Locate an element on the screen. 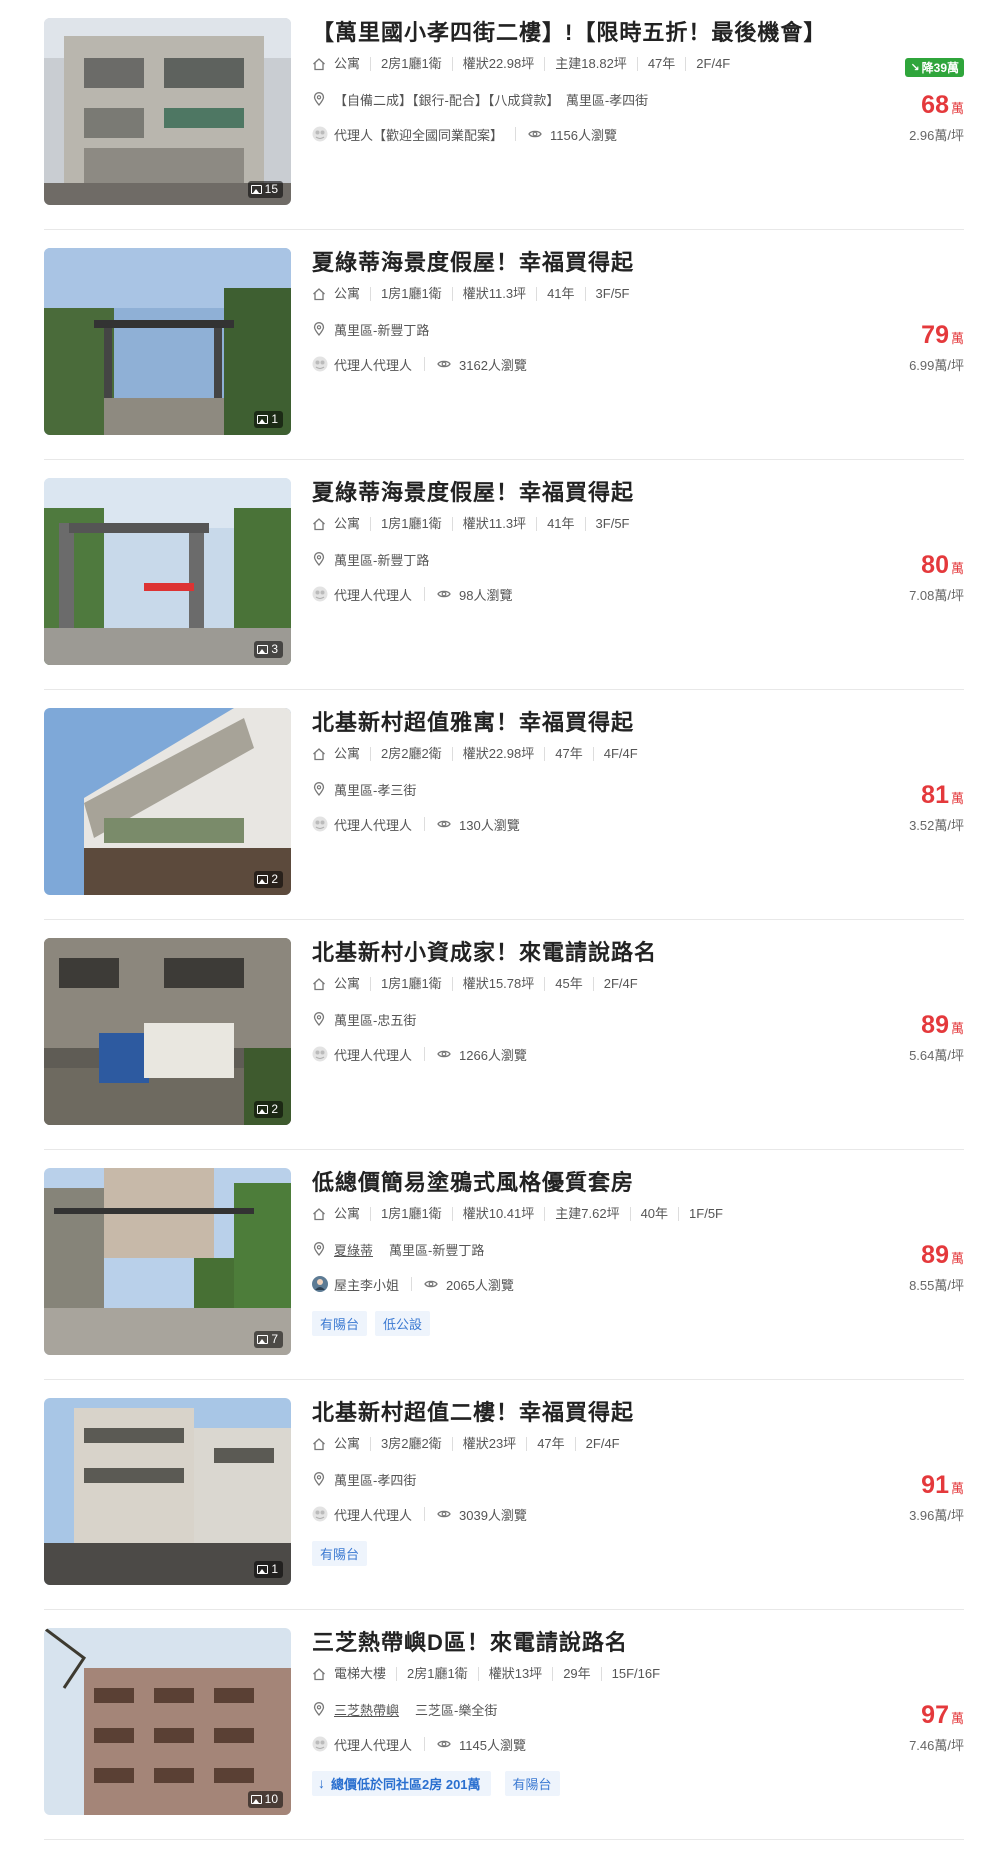 The image size is (1005, 1861). spec-item: 2房2廳2衛 is located at coordinates (411, 754).